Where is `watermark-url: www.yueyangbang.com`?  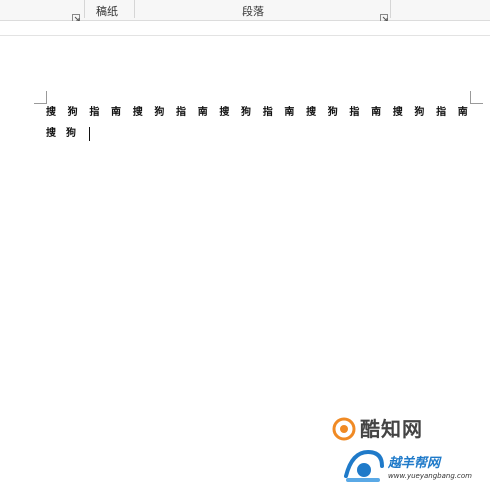 watermark-url: www.yueyangbang.com is located at coordinates (430, 476).